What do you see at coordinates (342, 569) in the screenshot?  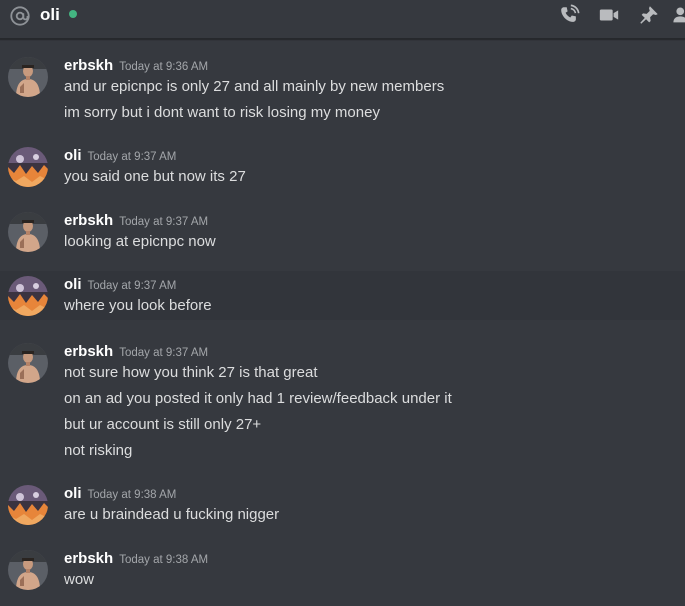 I see `message-group: erbskh Today at 9:38 AM wow` at bounding box center [342, 569].